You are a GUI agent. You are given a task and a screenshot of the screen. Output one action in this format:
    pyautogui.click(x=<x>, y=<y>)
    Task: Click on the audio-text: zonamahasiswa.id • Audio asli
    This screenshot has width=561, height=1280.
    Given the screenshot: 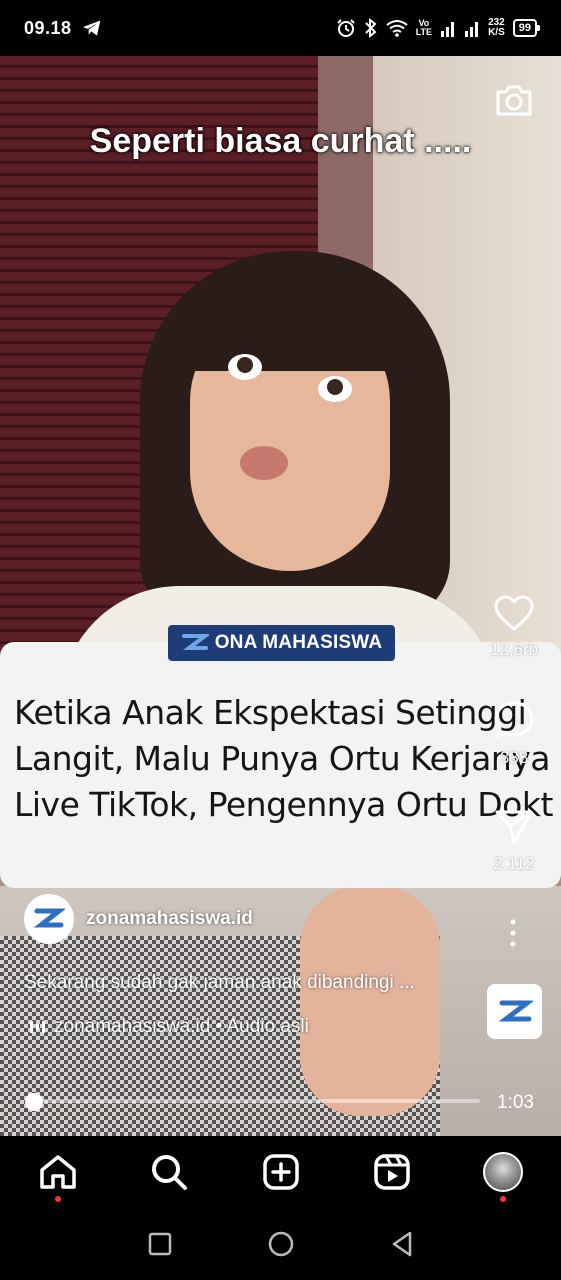 What is the action you would take?
    pyautogui.click(x=181, y=1027)
    